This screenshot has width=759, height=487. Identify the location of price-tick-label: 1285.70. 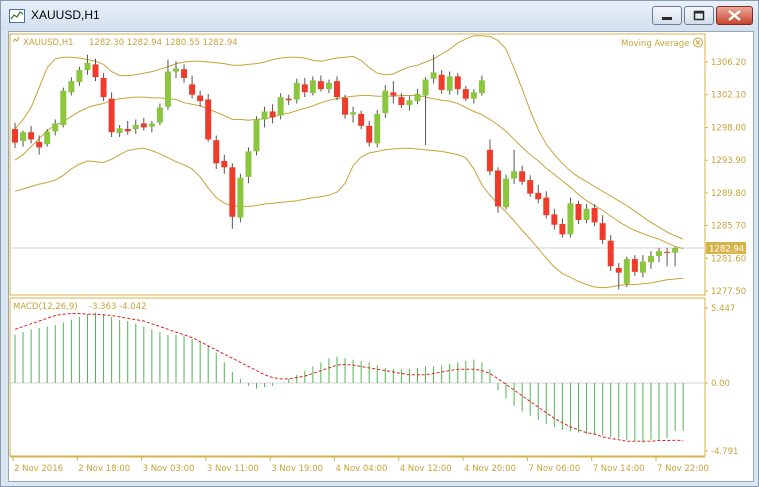
(728, 227).